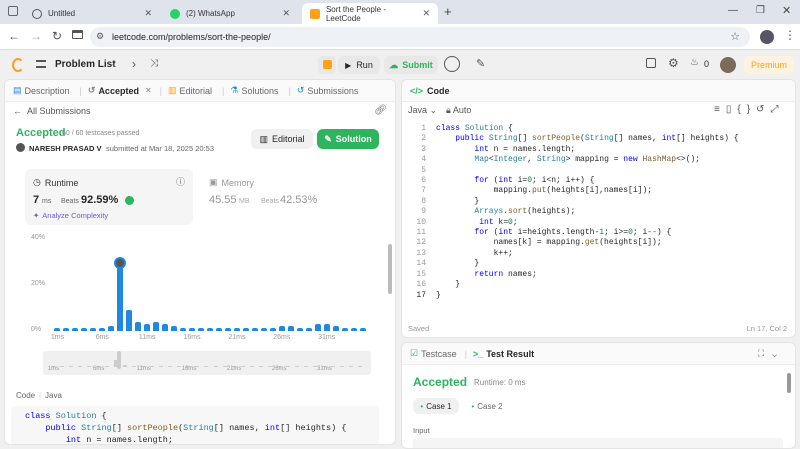  Describe the element at coordinates (100, 36) in the screenshot. I see `site-info-icon: ⚙` at that location.